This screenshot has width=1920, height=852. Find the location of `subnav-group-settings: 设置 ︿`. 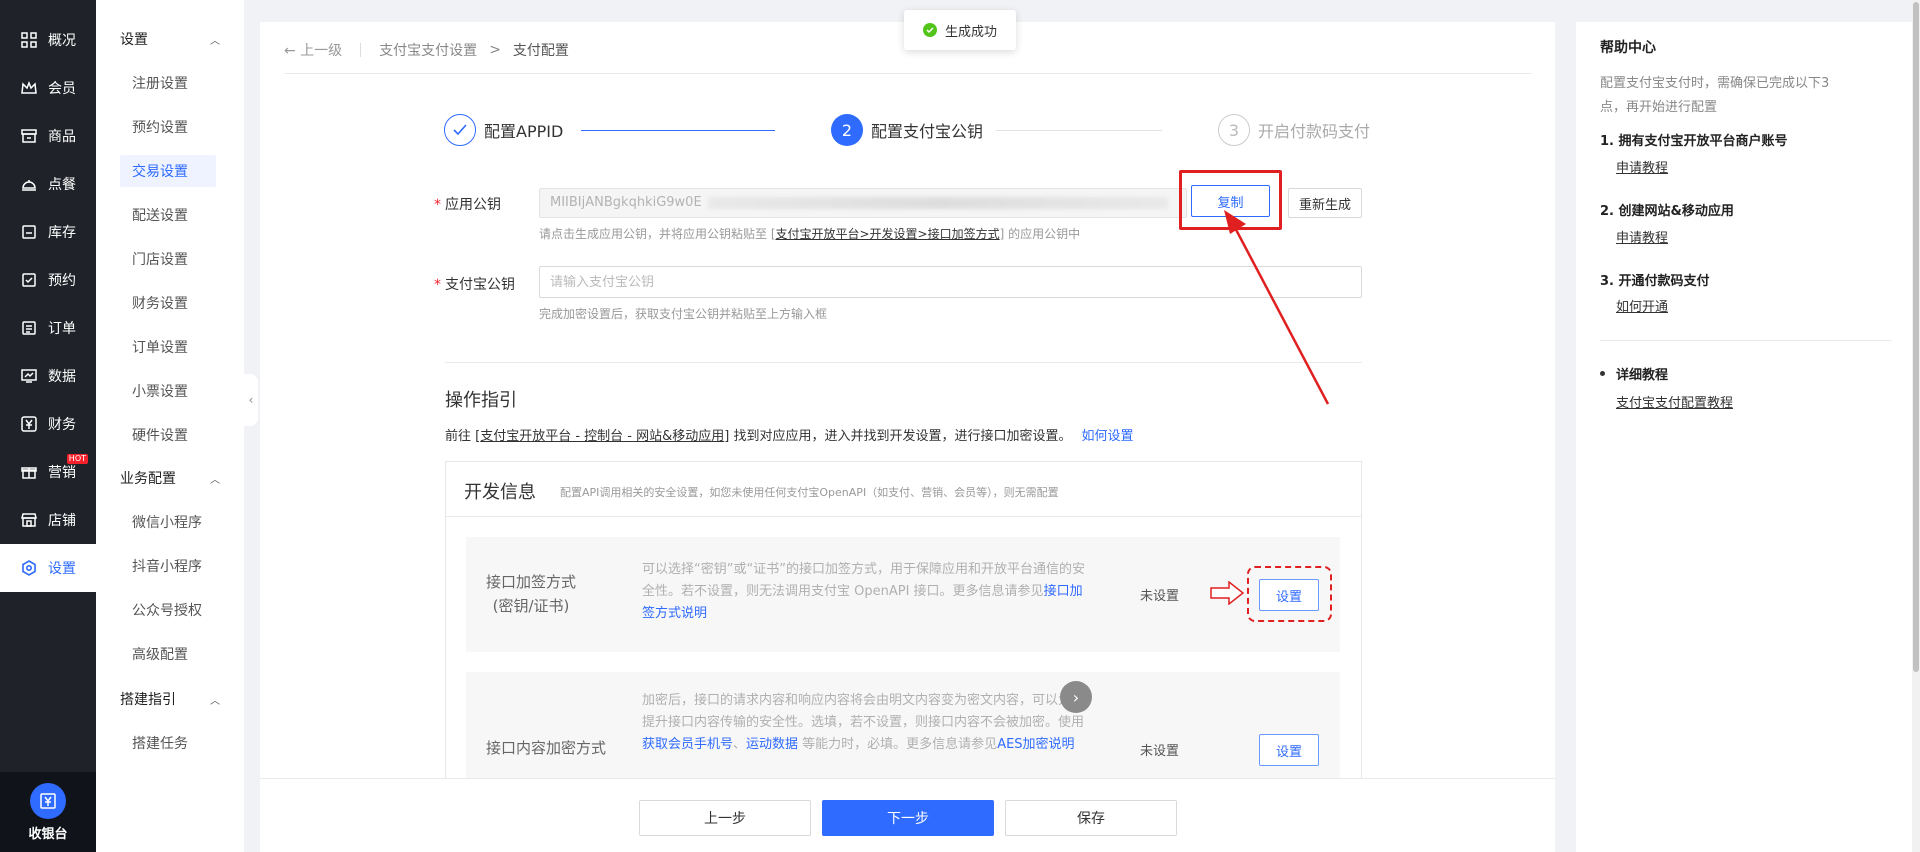

subnav-group-settings: 设置 ︿ is located at coordinates (170, 39).